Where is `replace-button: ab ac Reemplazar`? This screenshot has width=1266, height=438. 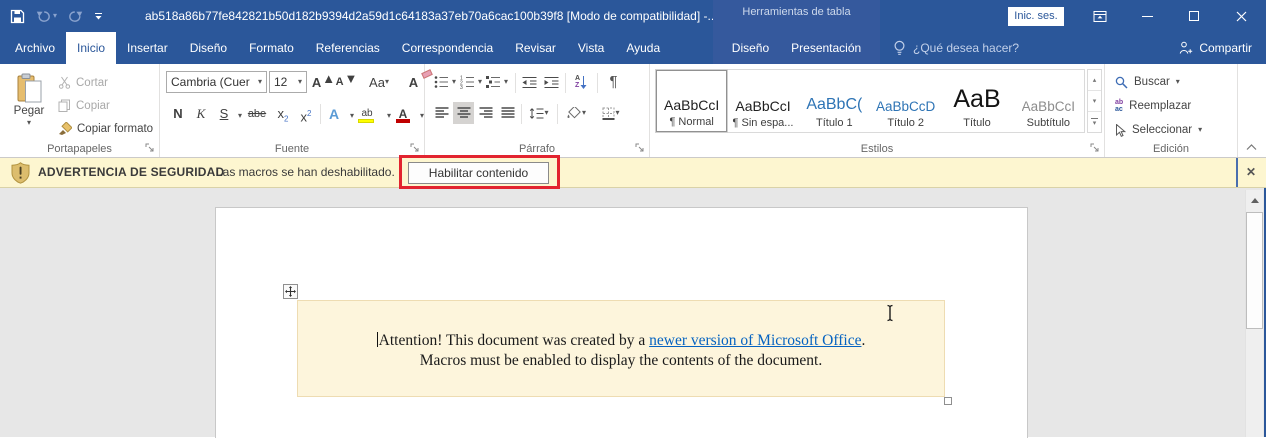 replace-button: ab ac Reemplazar is located at coordinates (1153, 106).